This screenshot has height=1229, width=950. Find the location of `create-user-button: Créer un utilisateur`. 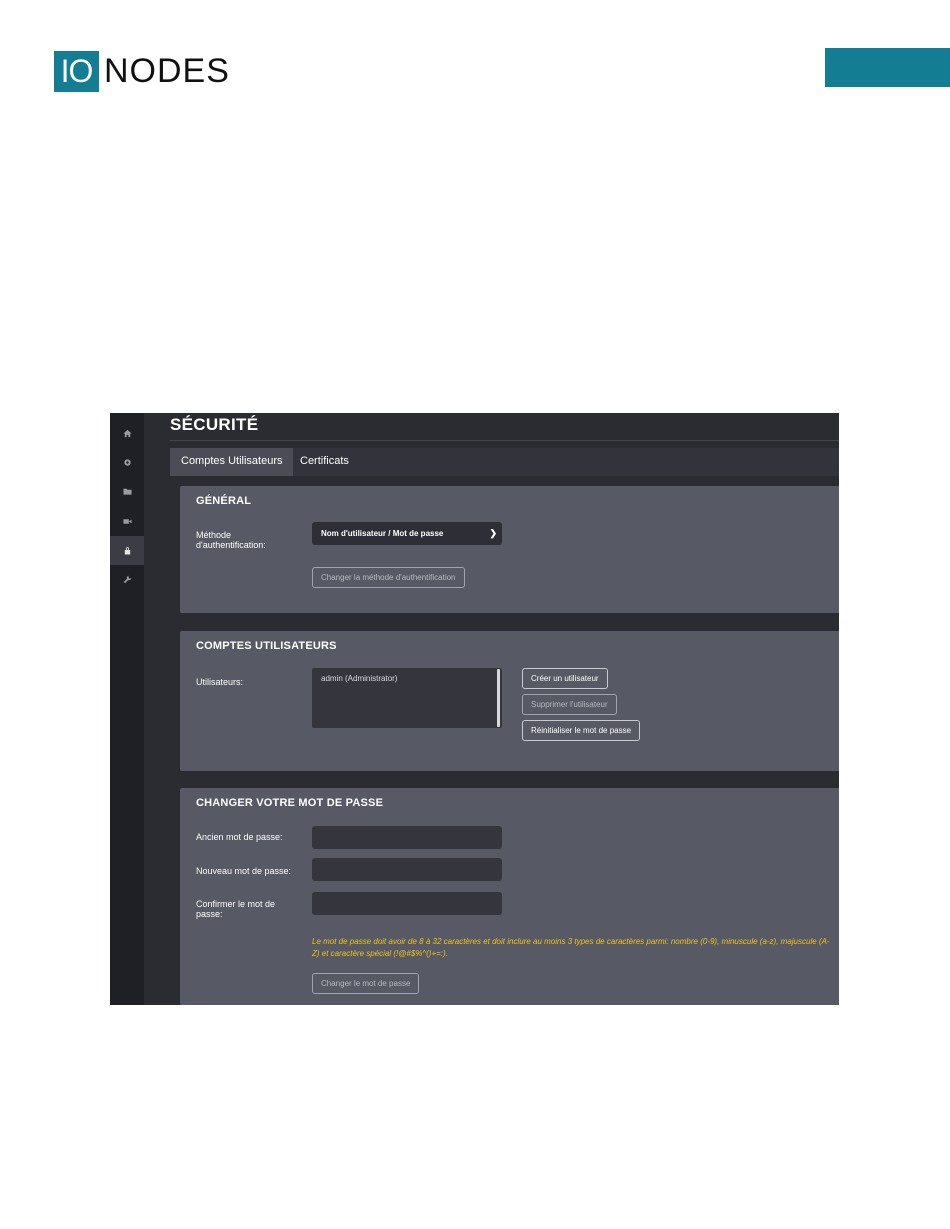

create-user-button: Créer un utilisateur is located at coordinates (565, 678).